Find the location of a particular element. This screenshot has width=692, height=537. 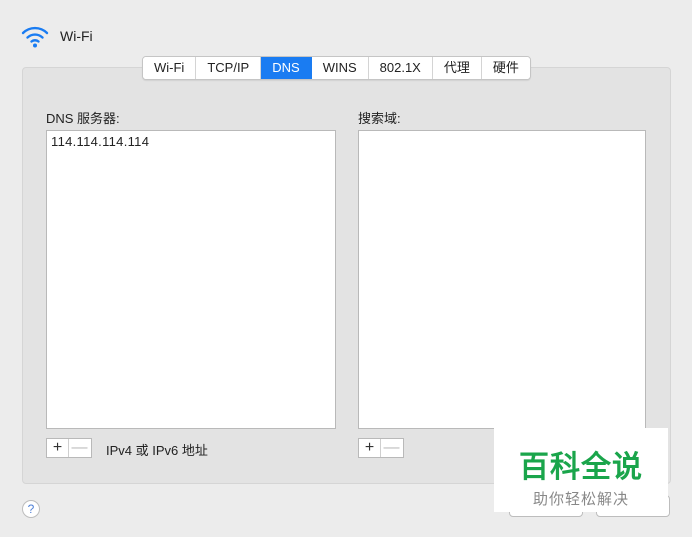

watermark-title: 百科全说 is located at coordinates (581, 467).